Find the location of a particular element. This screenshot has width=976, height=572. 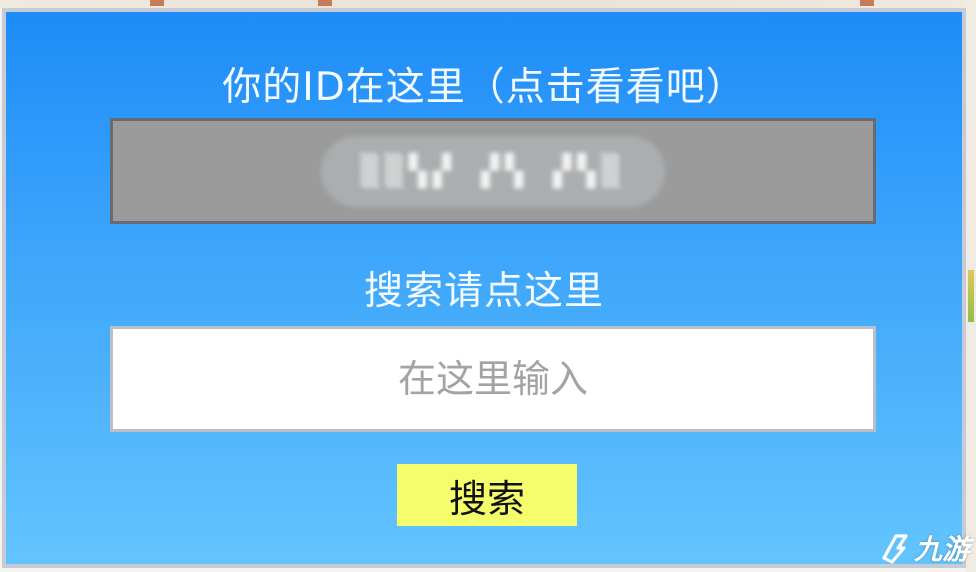

background-scene-edge is located at coordinates (971, 286).